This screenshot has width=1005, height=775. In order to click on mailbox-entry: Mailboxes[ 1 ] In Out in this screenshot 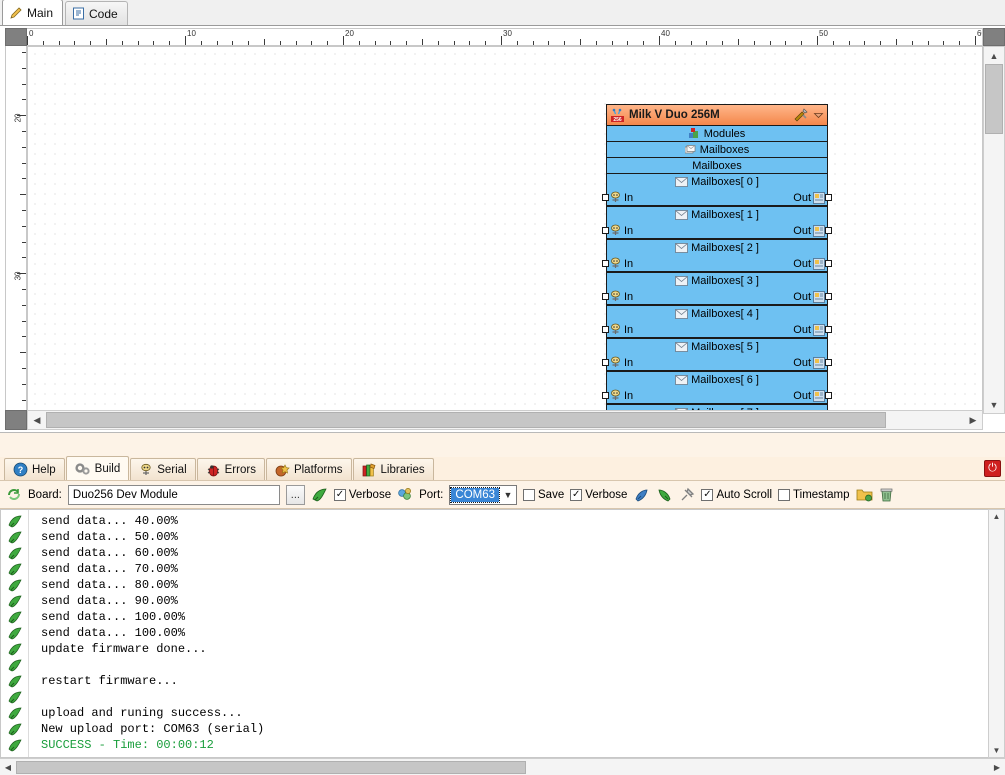, I will do `click(717, 223)`.